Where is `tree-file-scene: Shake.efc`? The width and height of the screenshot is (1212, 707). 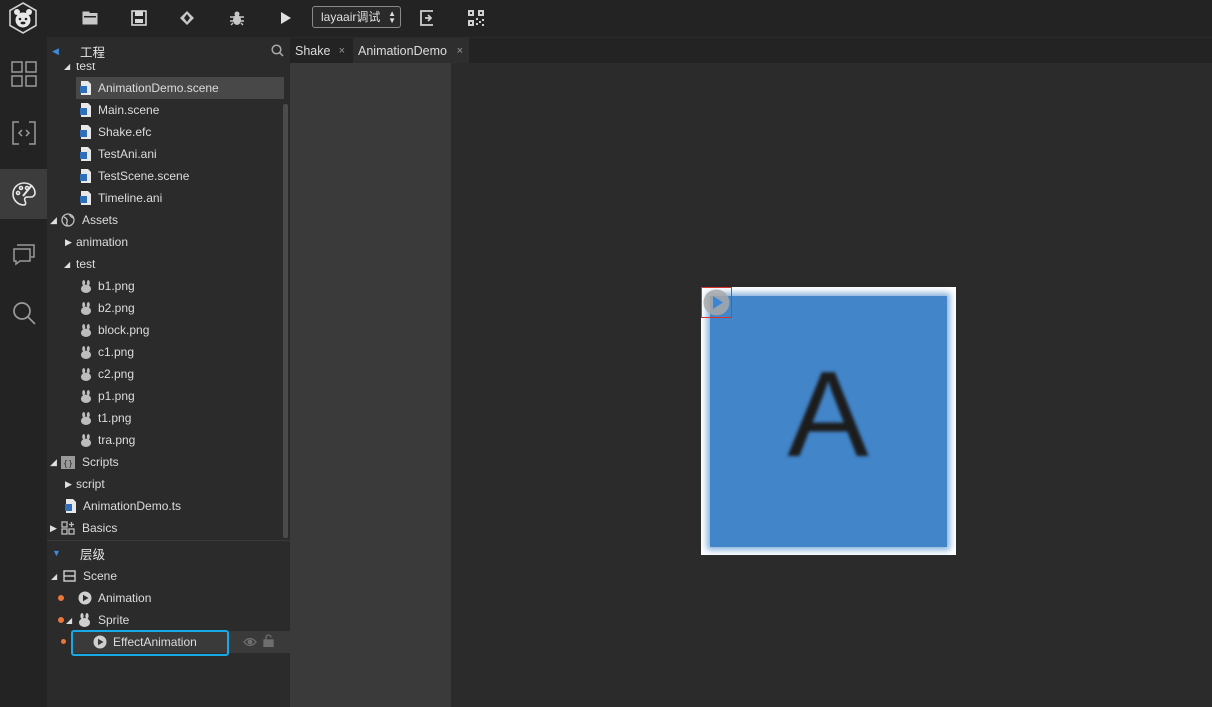
tree-file-scene: Shake.efc is located at coordinates (180, 132).